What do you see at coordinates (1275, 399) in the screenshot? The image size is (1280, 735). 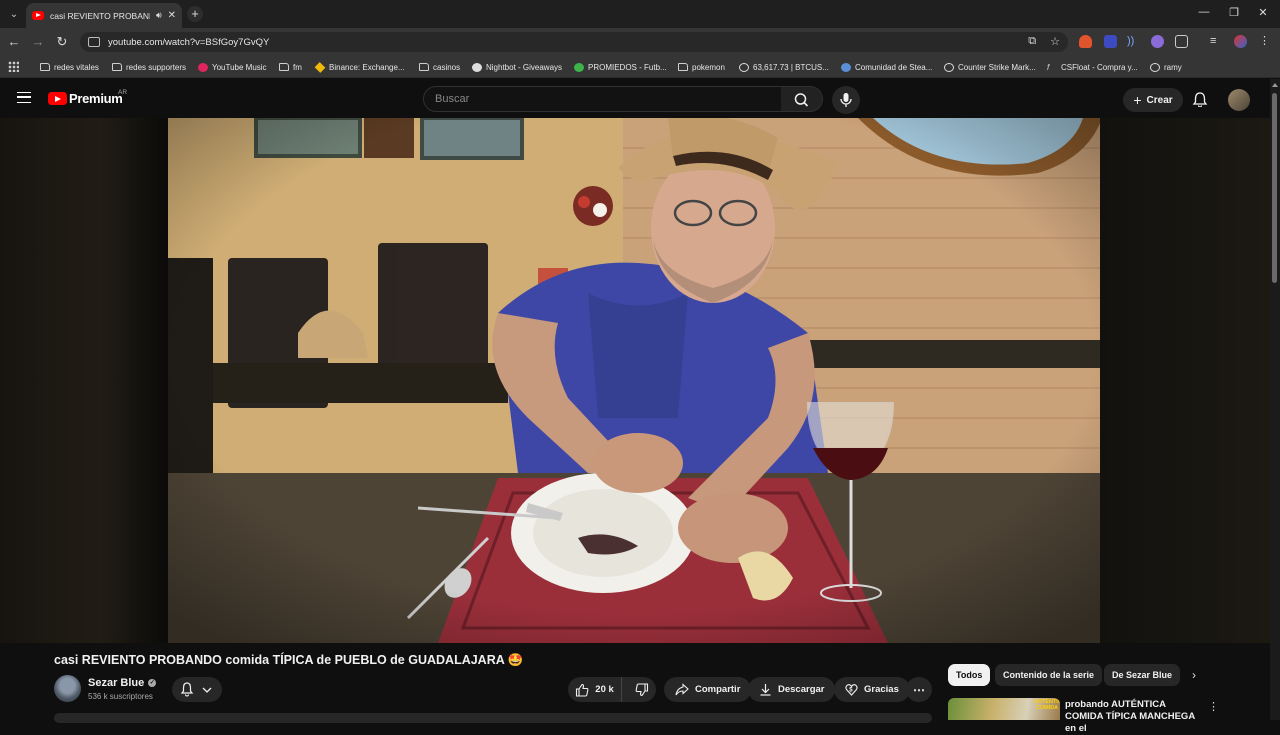 I see `page-scrollbar` at bounding box center [1275, 399].